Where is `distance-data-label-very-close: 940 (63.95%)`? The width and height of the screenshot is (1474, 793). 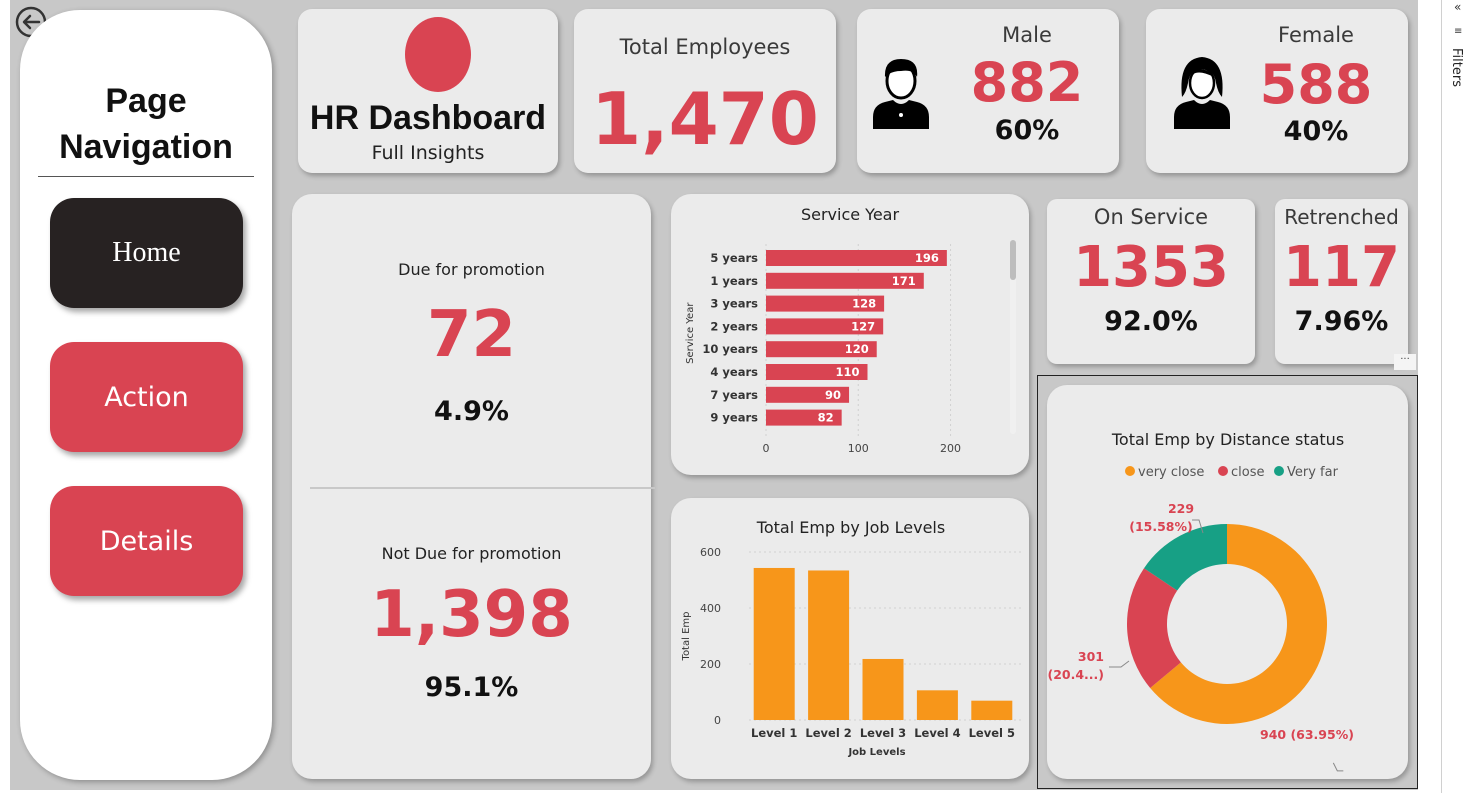
distance-data-label-very-close: 940 (63.95%) is located at coordinates (1307, 734).